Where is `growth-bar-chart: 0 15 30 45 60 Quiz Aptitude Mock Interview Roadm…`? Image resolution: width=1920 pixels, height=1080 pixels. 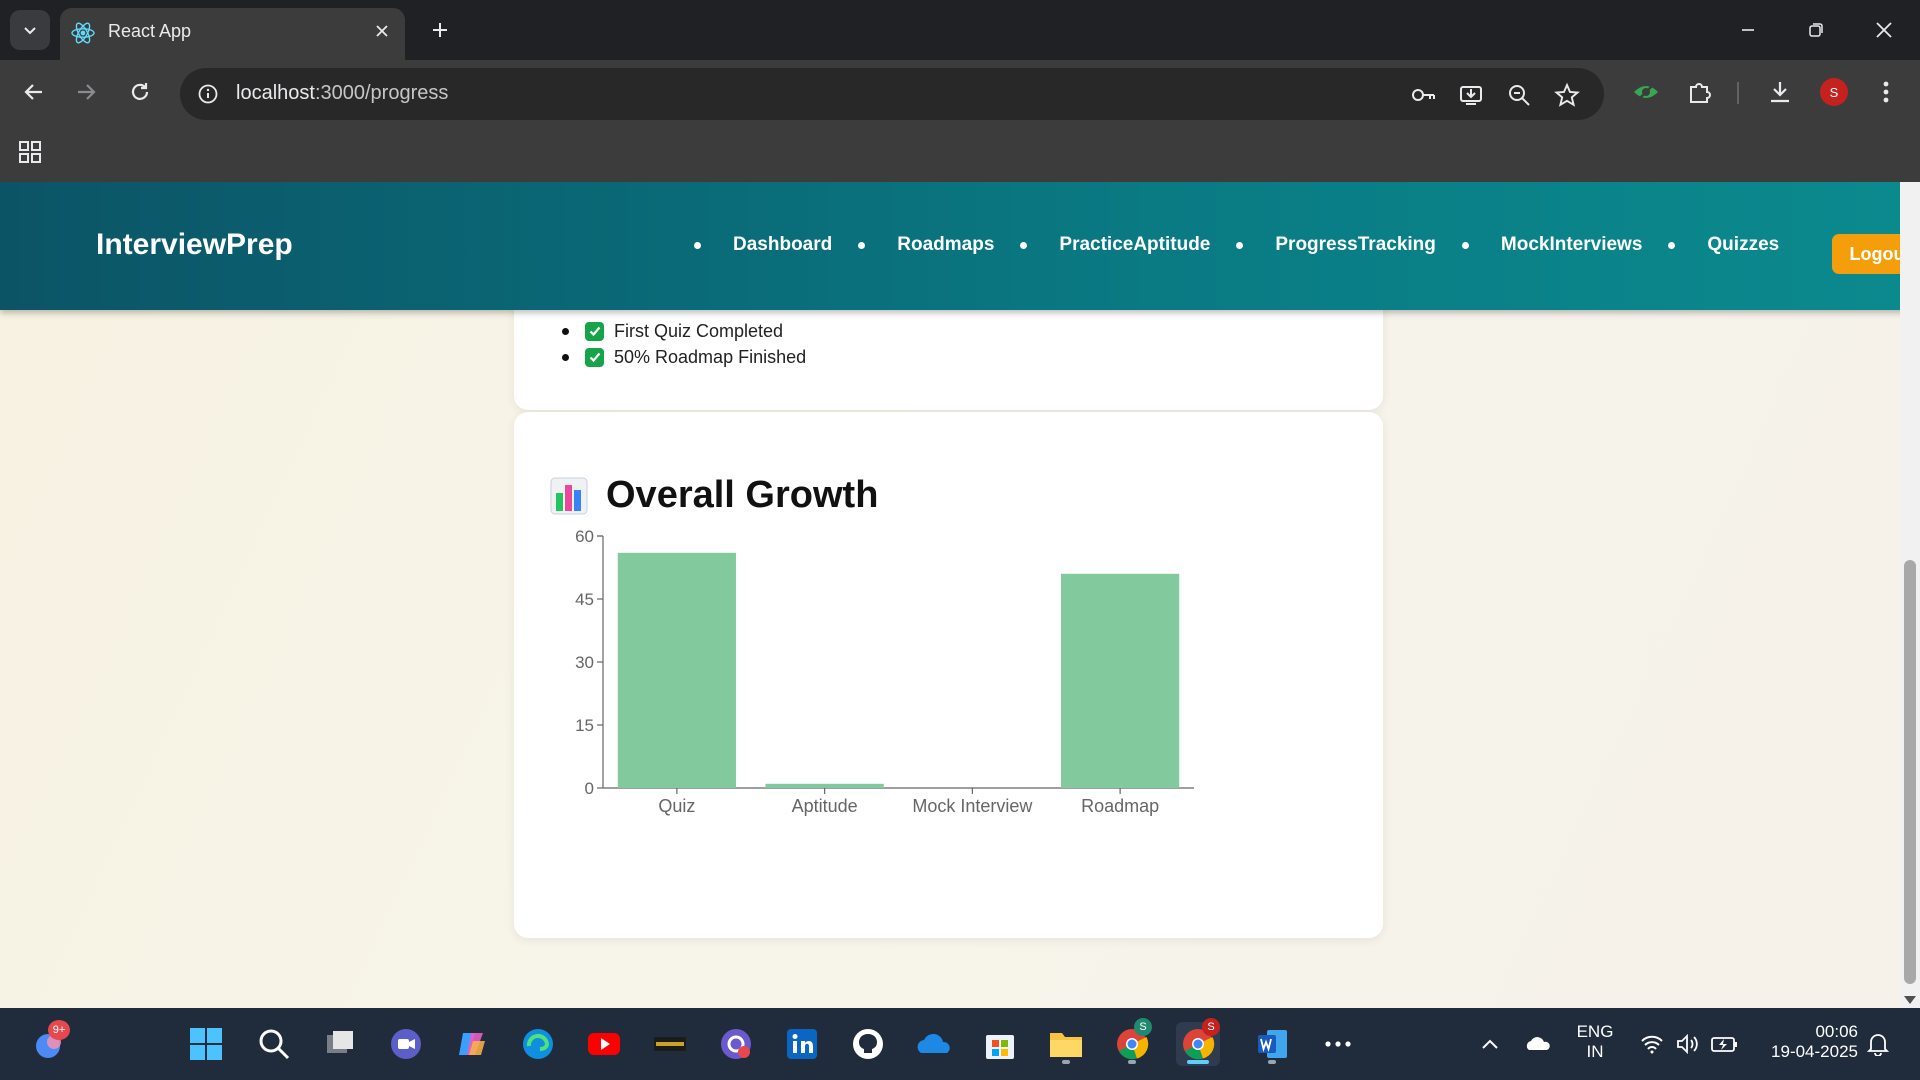 growth-bar-chart: 0 15 30 45 60 Quiz Aptitude Mock Interview Roadm… is located at coordinates (884, 671).